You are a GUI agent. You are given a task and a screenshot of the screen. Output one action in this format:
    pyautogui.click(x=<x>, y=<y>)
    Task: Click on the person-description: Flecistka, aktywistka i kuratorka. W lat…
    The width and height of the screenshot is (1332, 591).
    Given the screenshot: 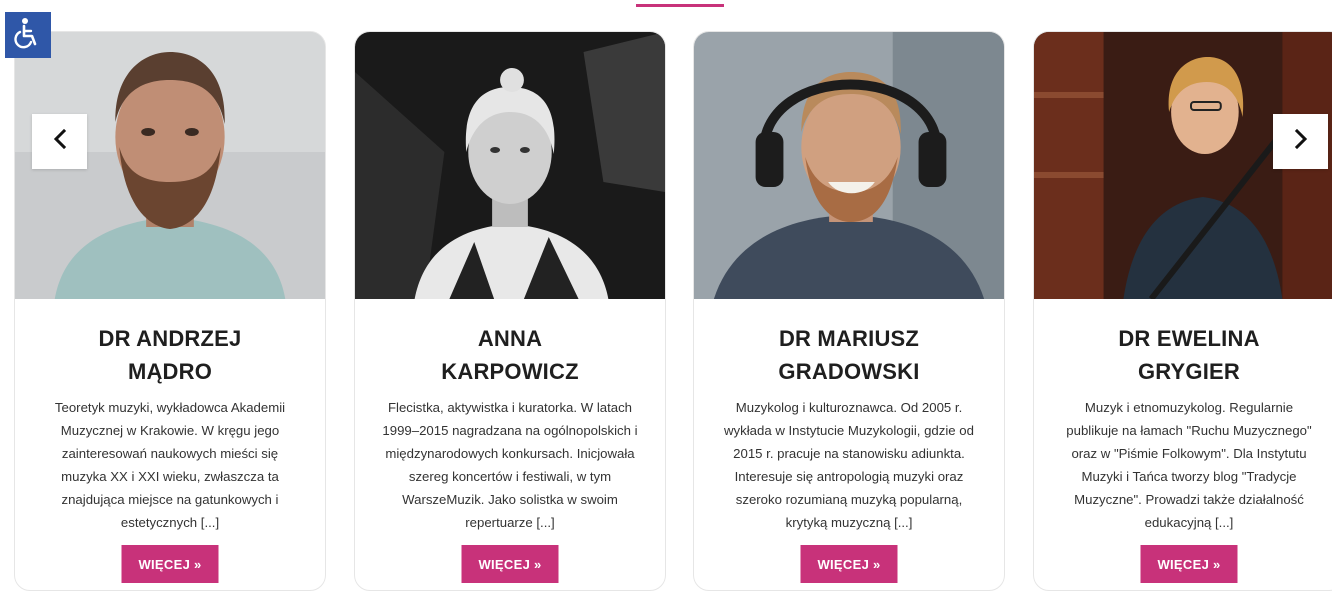 What is the action you would take?
    pyautogui.click(x=510, y=465)
    